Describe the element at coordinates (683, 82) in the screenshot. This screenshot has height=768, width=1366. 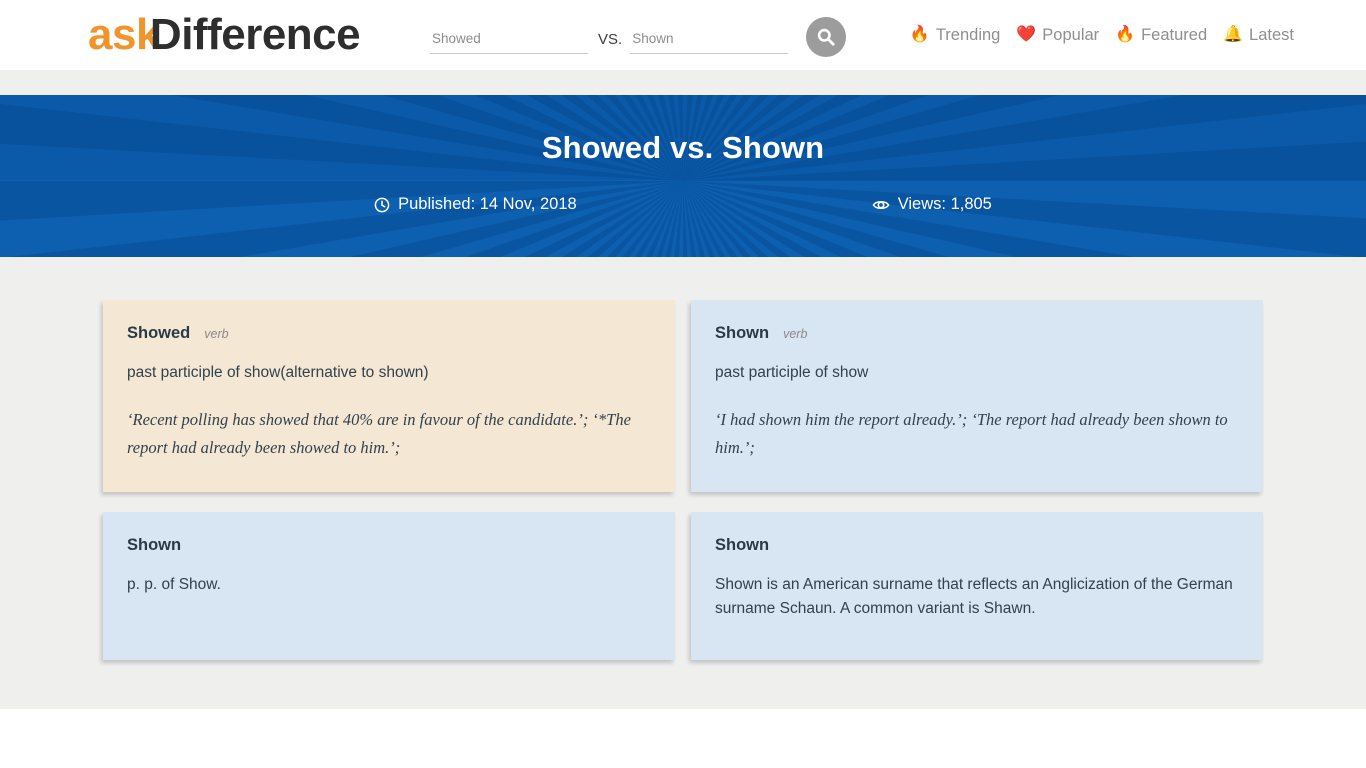
I see `header-divider` at that location.